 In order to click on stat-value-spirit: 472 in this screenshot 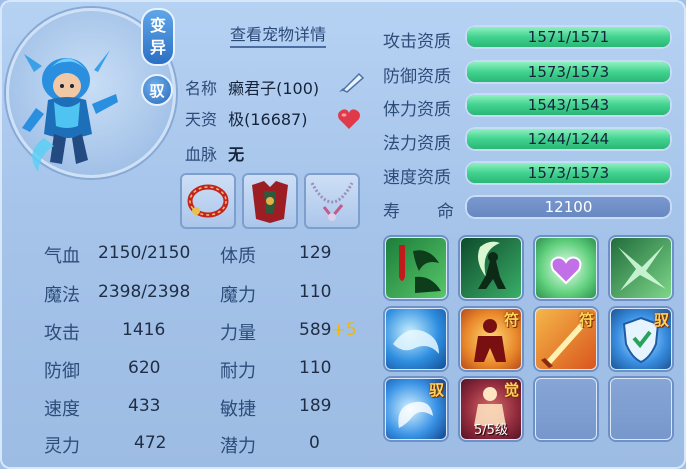, I will do `click(150, 443)`.